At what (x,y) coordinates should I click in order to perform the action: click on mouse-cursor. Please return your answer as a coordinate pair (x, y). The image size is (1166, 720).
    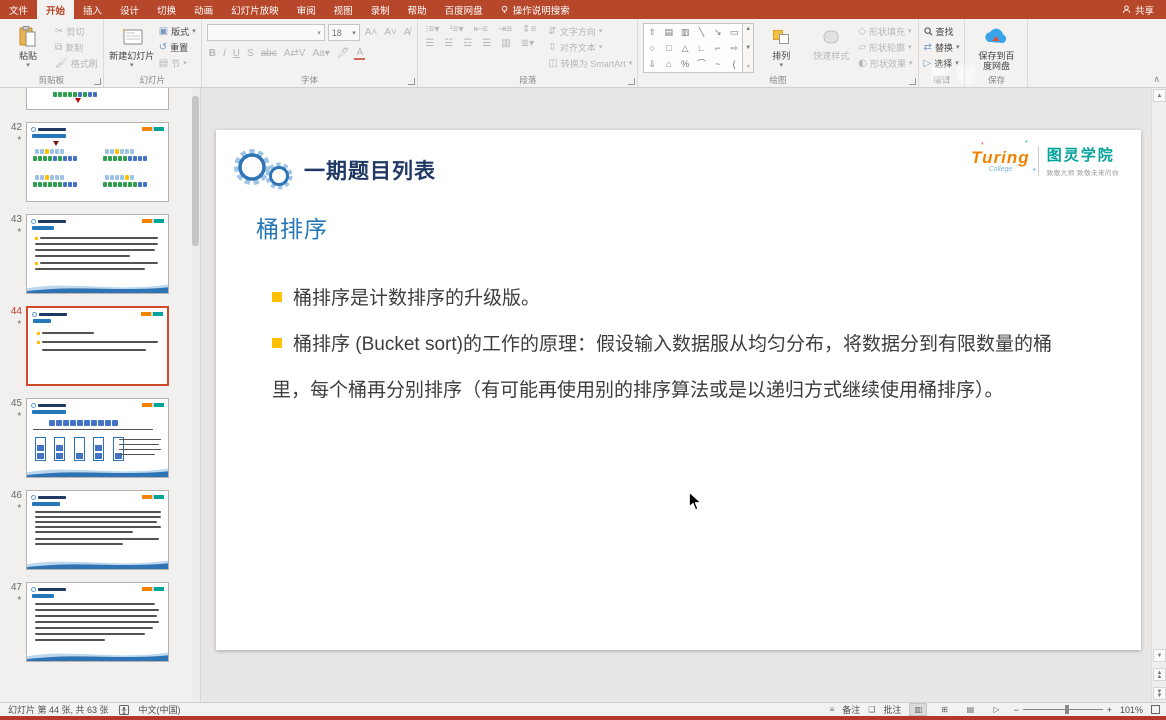
    Looking at the image, I should click on (695, 501).